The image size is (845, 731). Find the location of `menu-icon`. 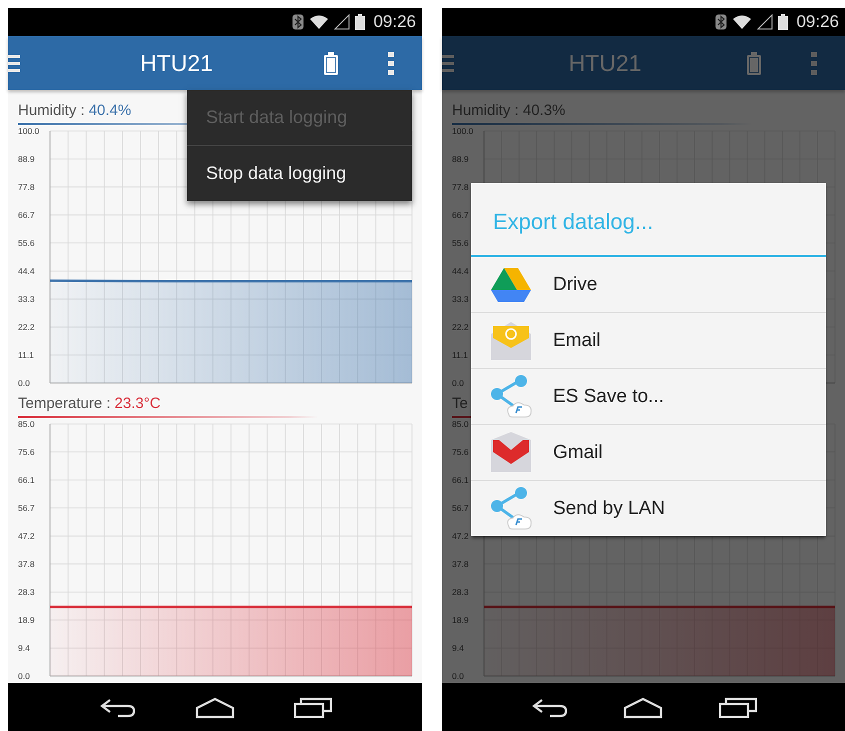

menu-icon is located at coordinates (14, 63).